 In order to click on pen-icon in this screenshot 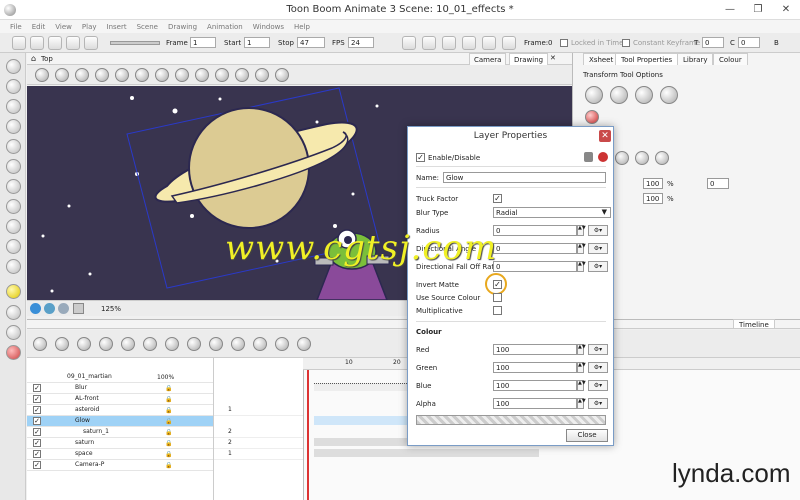, I will do `click(489, 43)`.